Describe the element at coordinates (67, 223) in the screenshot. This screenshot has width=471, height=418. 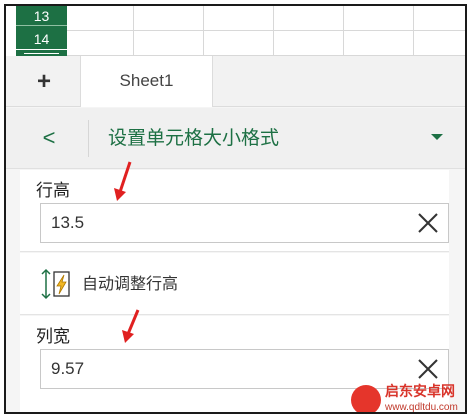
I see `row-height-value: 13.5` at that location.